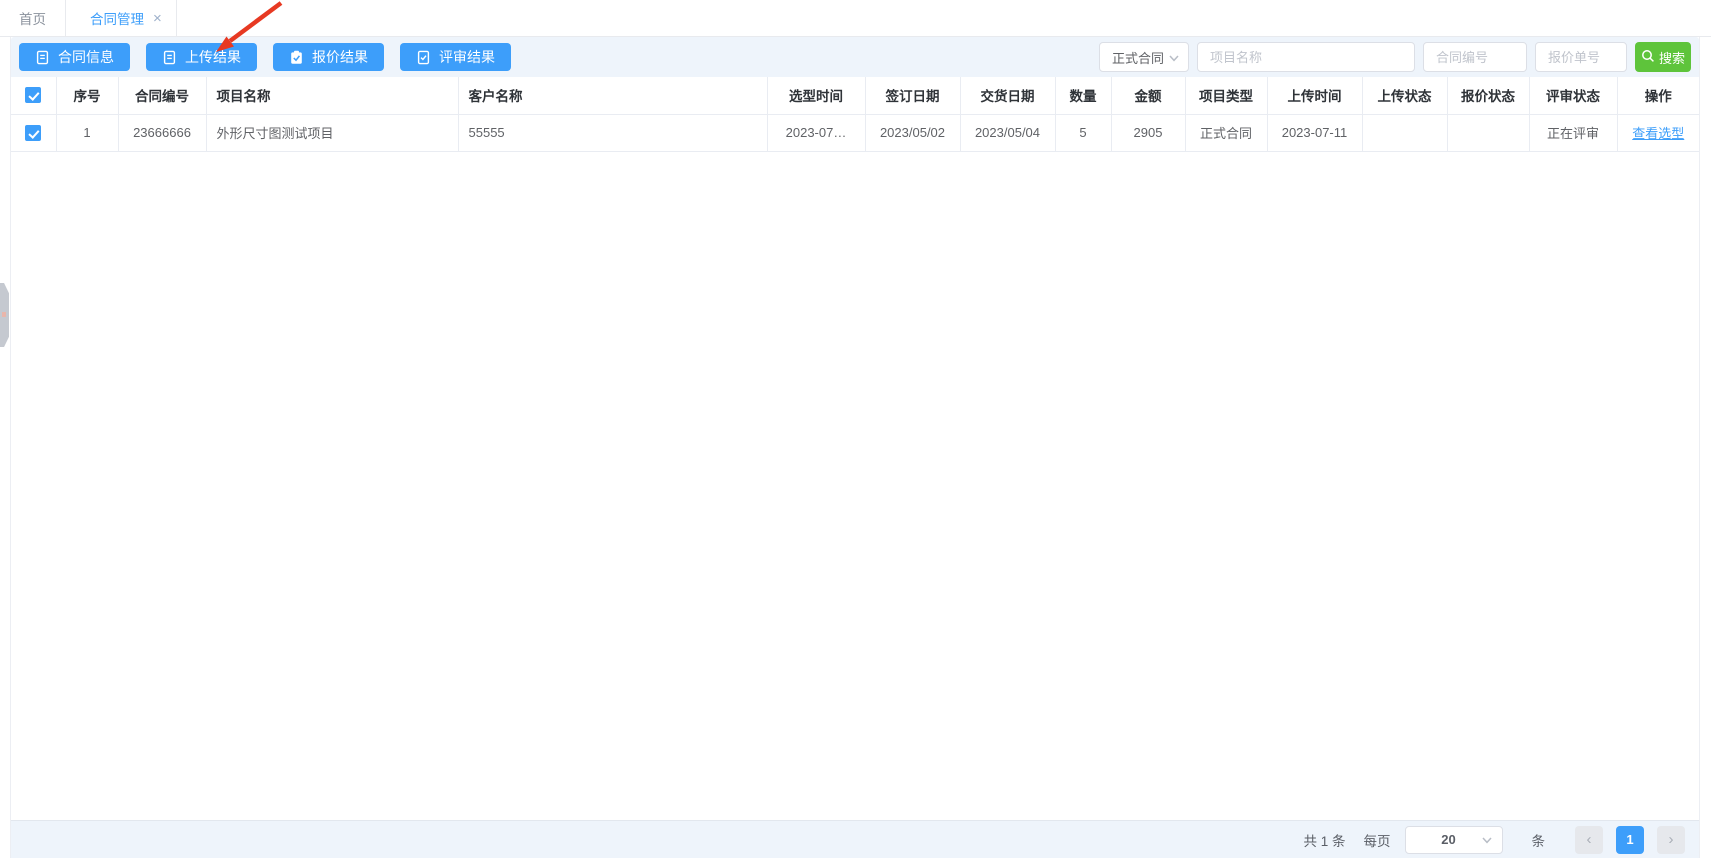  I want to click on quote-result-label: 报价结果, so click(340, 57).